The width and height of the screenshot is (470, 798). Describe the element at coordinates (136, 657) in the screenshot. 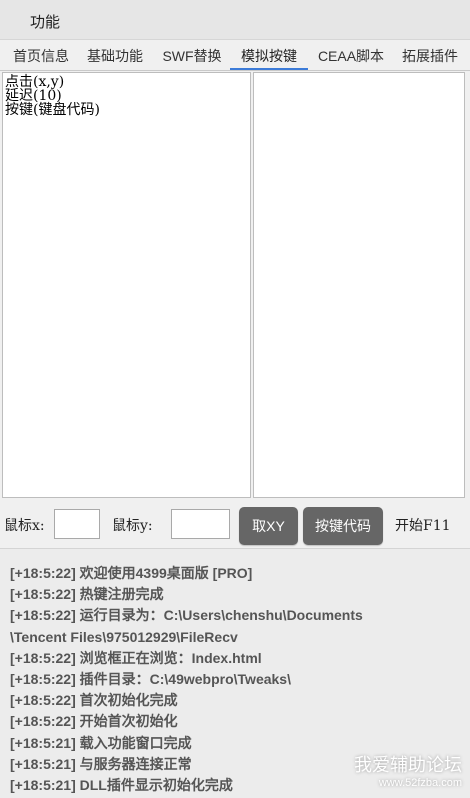

I see `log-line: [+18:5:22] 浏览框正在浏览：Index.html` at that location.